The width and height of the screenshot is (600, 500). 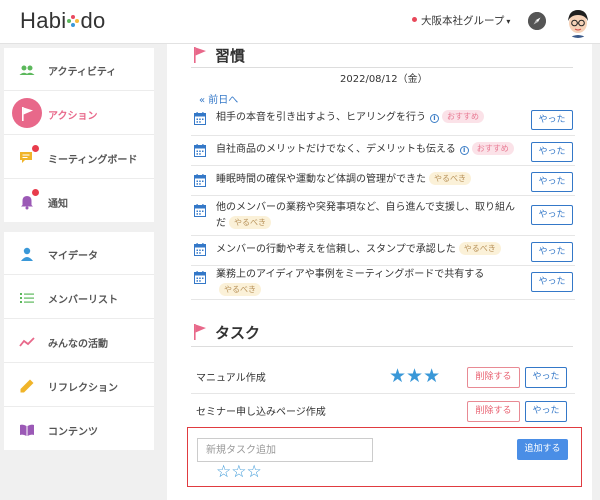 I want to click on habit-text: 業務上のアイディアや事例をミーティングボードで共有するやるべき, so click(x=350, y=282).